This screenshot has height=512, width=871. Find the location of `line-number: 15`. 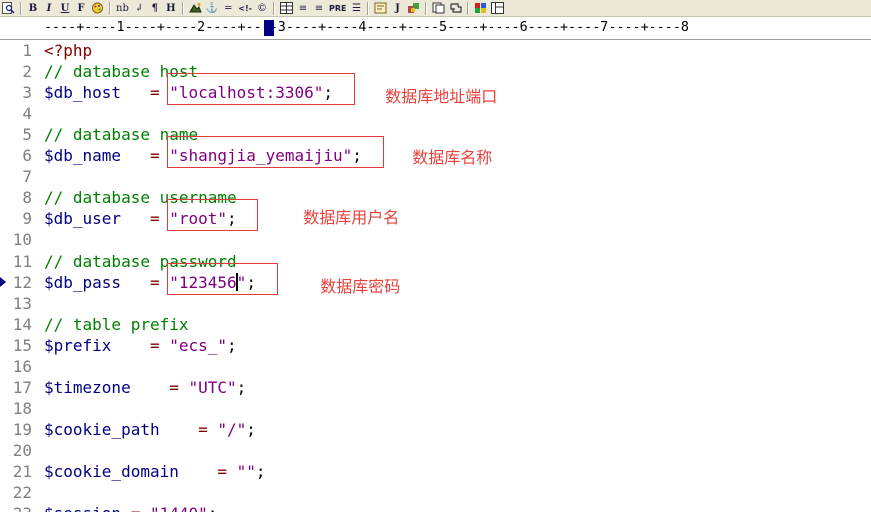

line-number: 15 is located at coordinates (22, 345).